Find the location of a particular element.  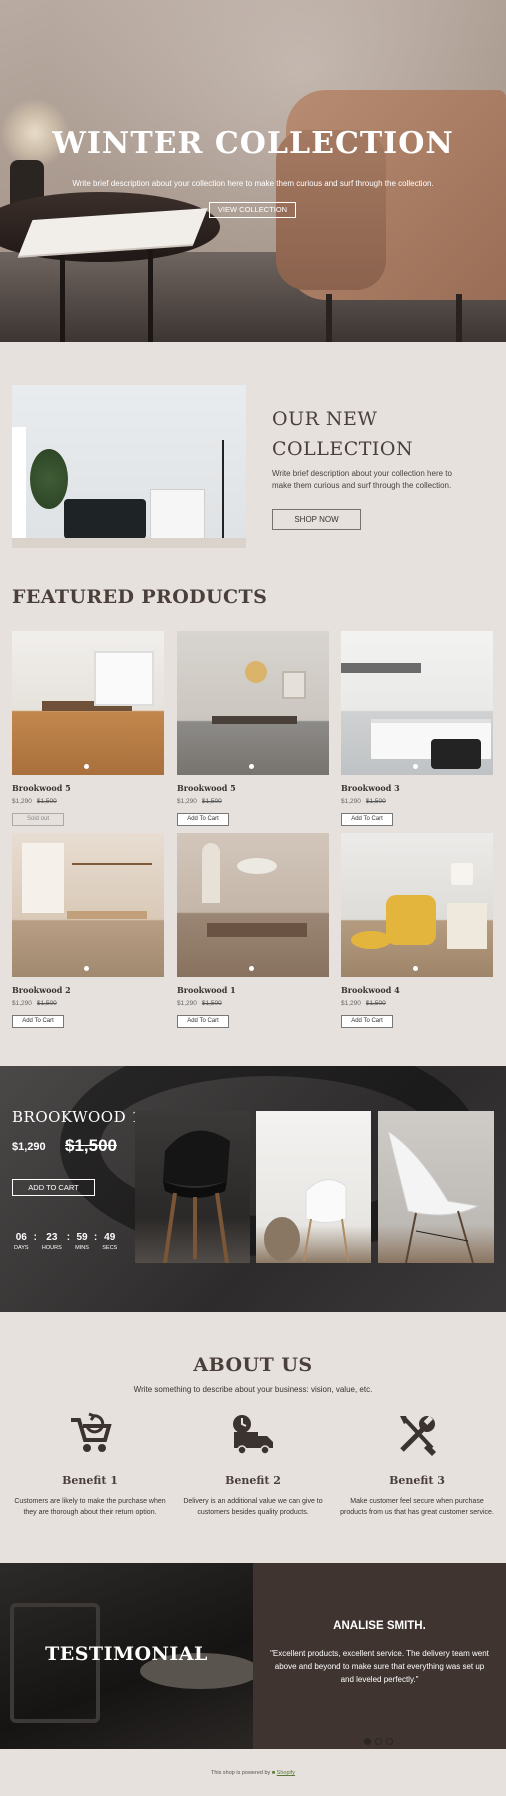

shopify-bag-icon: ■ is located at coordinates (273, 1773).